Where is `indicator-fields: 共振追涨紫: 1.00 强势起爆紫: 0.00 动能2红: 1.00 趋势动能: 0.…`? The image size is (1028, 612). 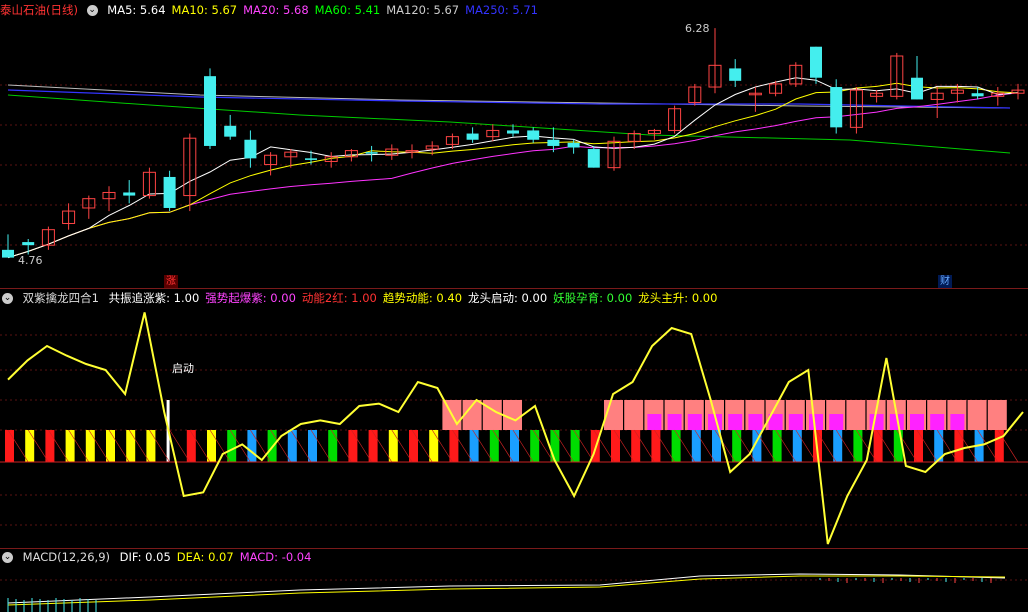
indicator-fields: 共振追涨紫: 1.00 强势起爆紫: 0.00 动能2红: 1.00 趋势动能: 0.… is located at coordinates (416, 298).